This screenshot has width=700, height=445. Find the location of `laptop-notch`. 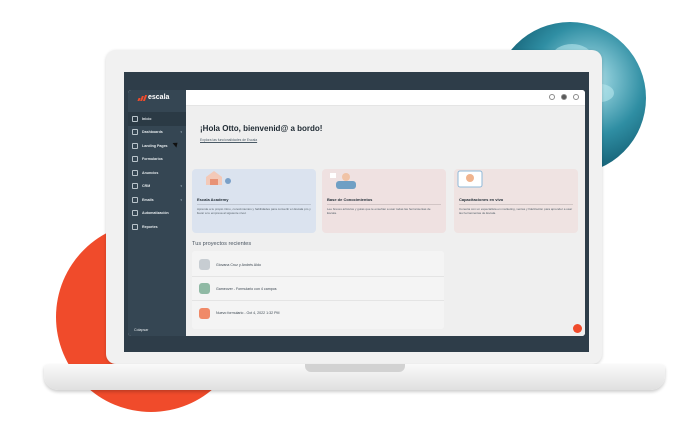

laptop-notch is located at coordinates (355, 368).